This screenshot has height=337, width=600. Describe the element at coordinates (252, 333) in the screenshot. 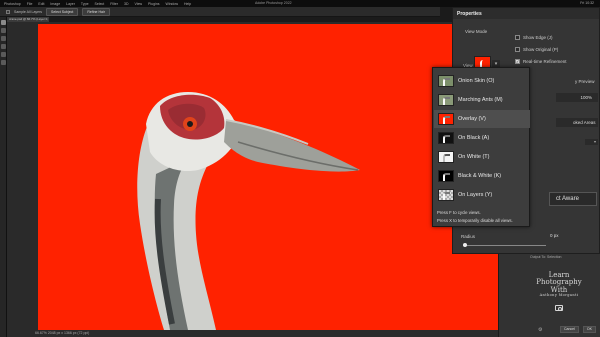

I see `status-bar: 66.67% 2048 px x 1366 px (72 ppi)` at that location.